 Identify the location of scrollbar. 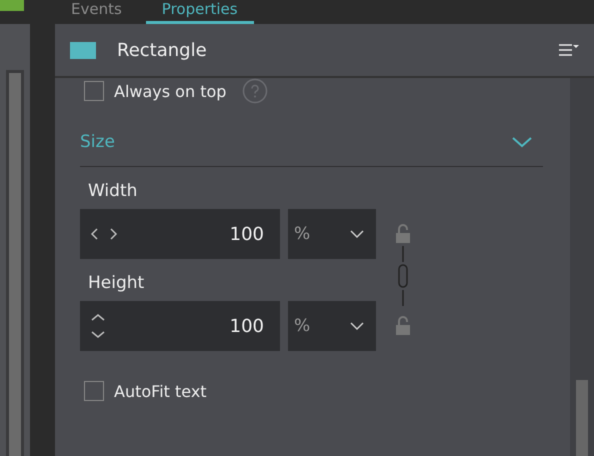
(582, 267).